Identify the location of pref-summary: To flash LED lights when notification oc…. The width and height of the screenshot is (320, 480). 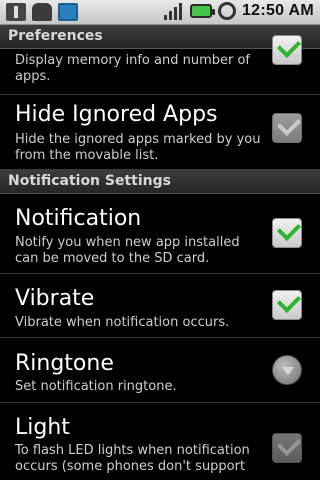
(132, 458).